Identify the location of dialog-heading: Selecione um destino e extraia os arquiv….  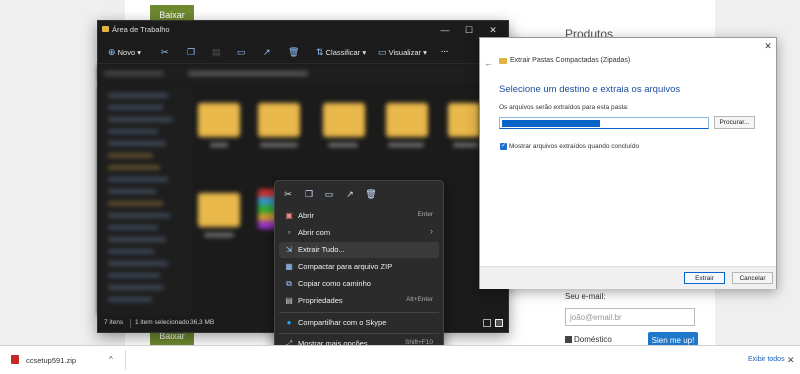
(590, 89).